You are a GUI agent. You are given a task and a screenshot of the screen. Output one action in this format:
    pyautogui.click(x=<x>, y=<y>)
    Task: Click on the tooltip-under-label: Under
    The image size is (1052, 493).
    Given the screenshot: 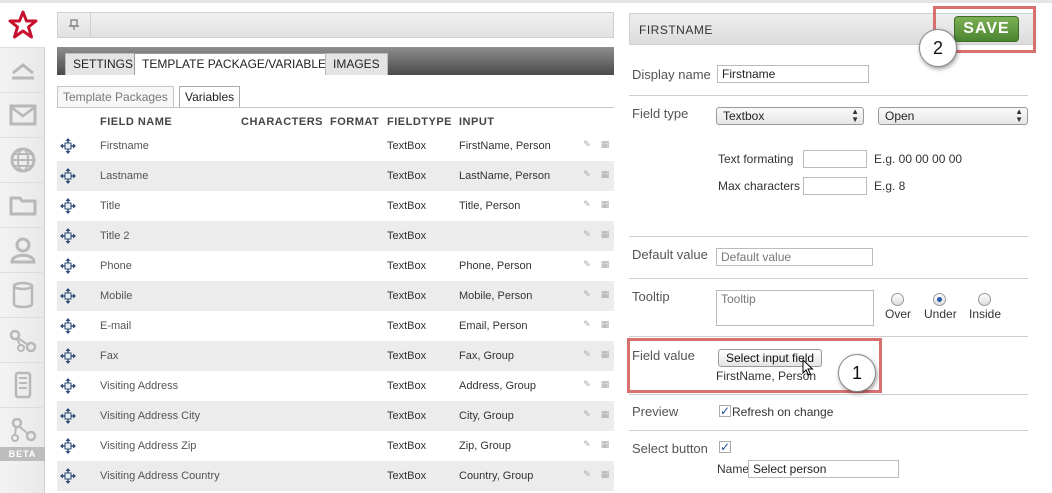 What is the action you would take?
    pyautogui.click(x=940, y=314)
    